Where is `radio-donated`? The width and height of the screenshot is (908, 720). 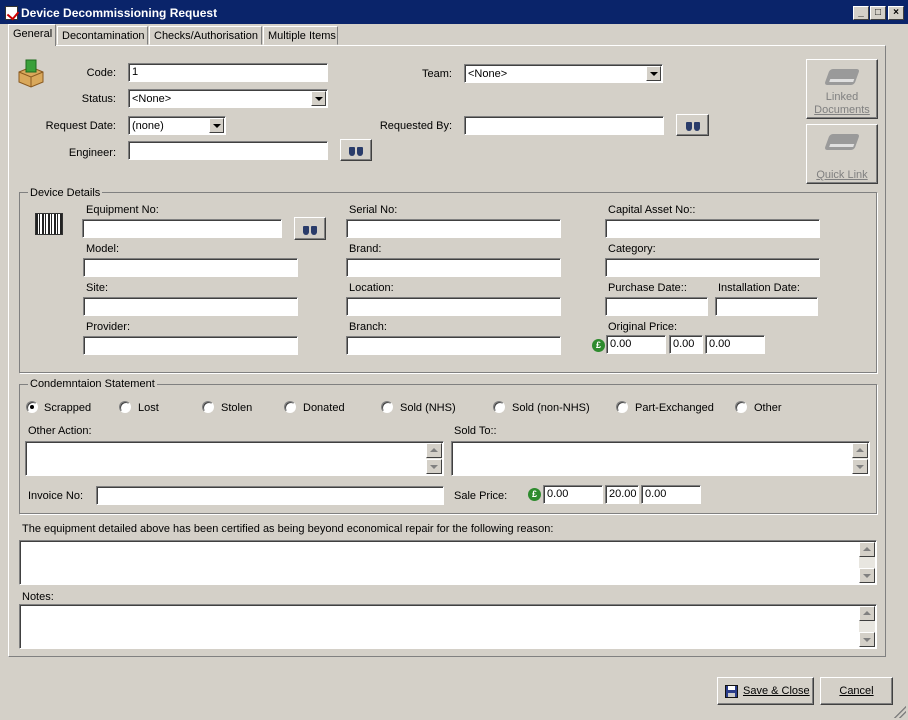 radio-donated is located at coordinates (290, 407).